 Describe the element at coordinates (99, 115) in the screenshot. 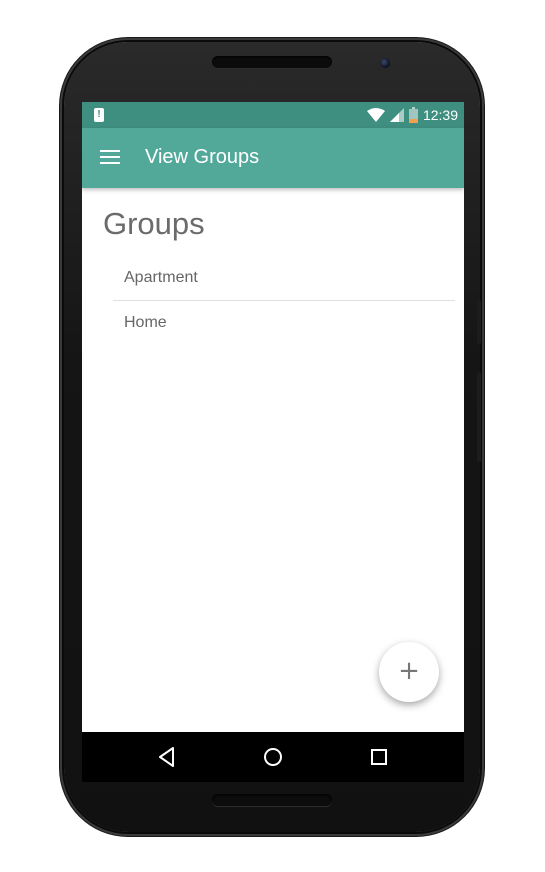

I see `alert-icon: !` at that location.